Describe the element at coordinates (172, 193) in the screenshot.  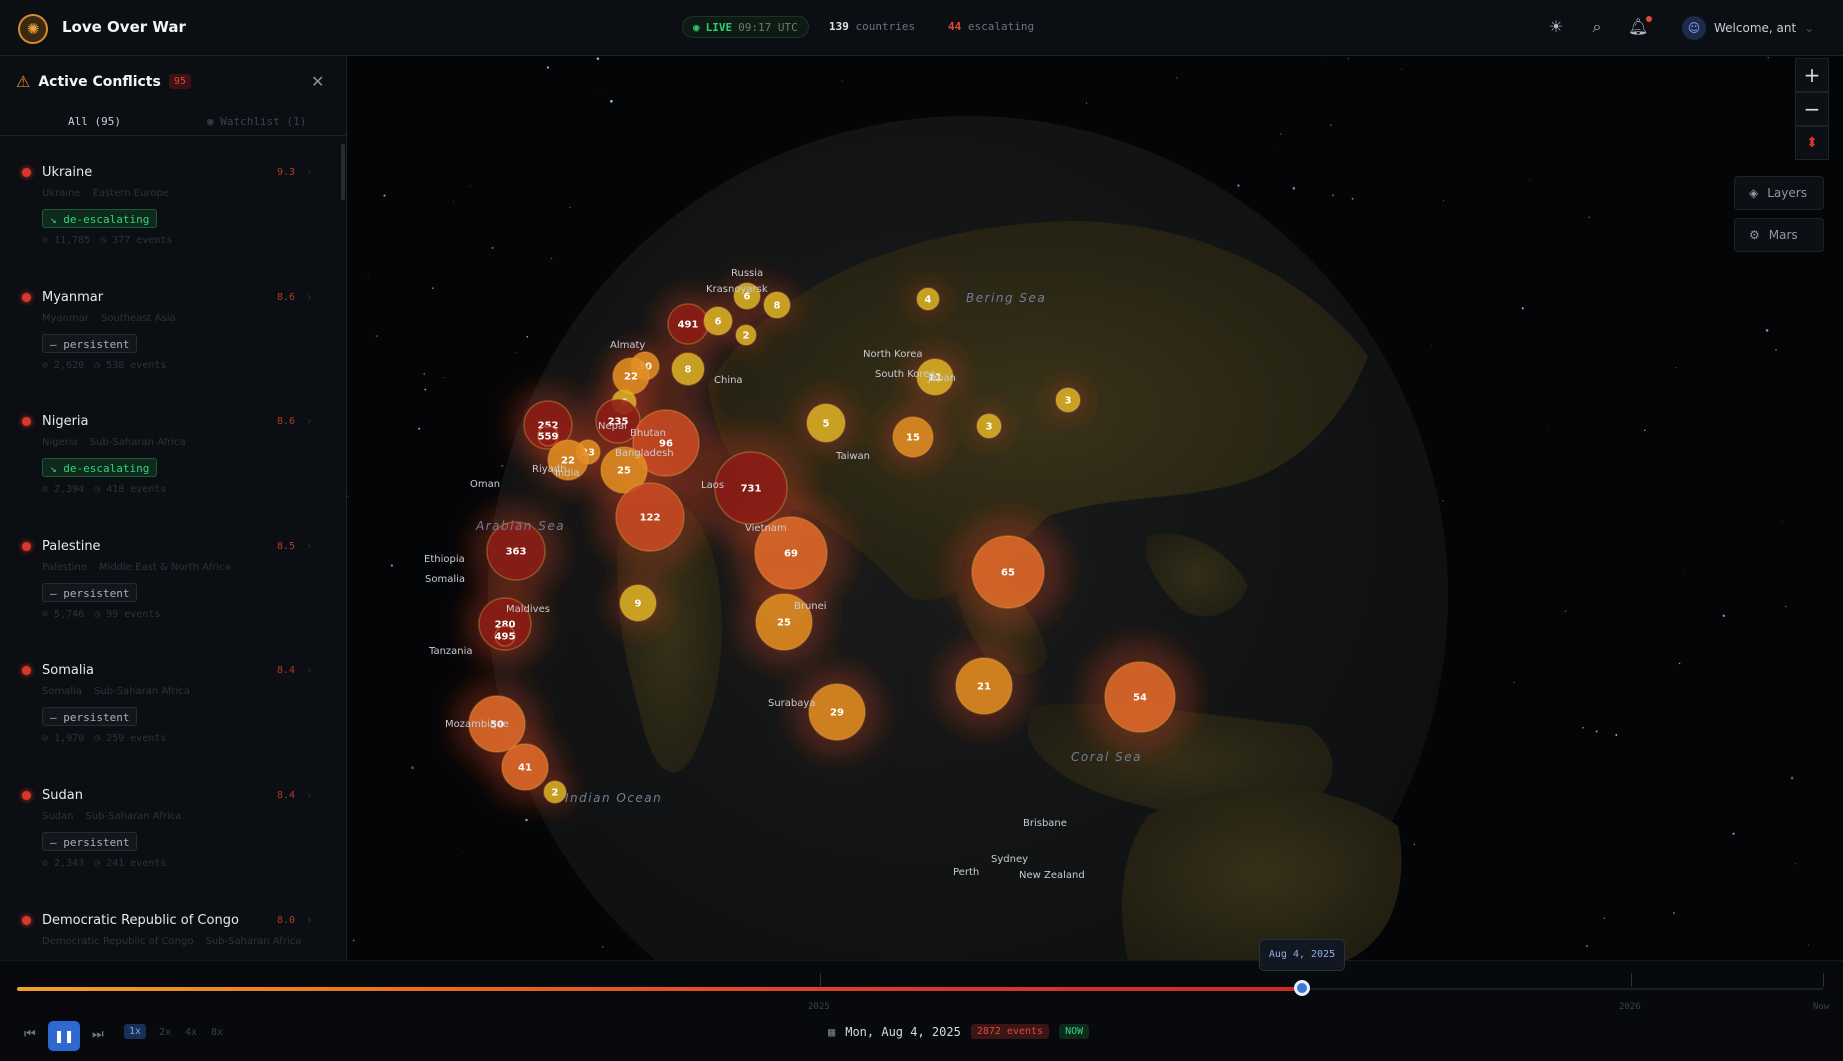
I see `conflict-meta: Ukraine Eastern Europe` at that location.